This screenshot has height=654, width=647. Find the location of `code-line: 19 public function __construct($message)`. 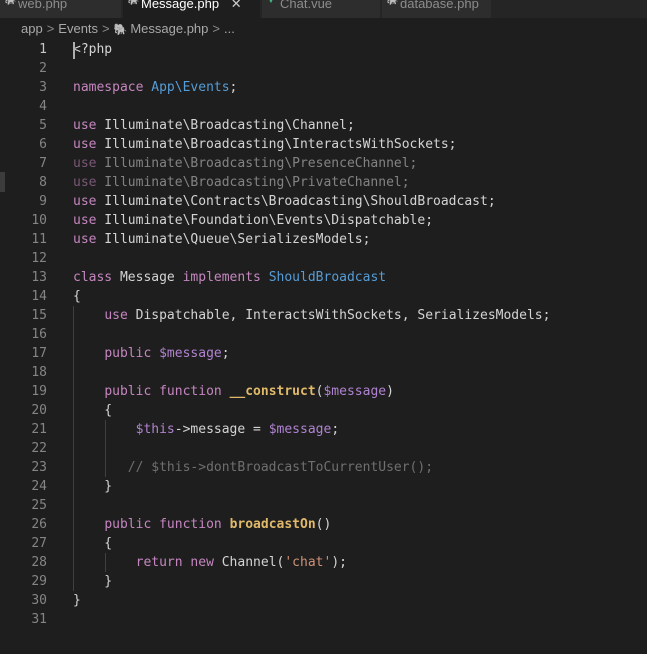

code-line: 19 public function __construct($message) is located at coordinates (323, 391).